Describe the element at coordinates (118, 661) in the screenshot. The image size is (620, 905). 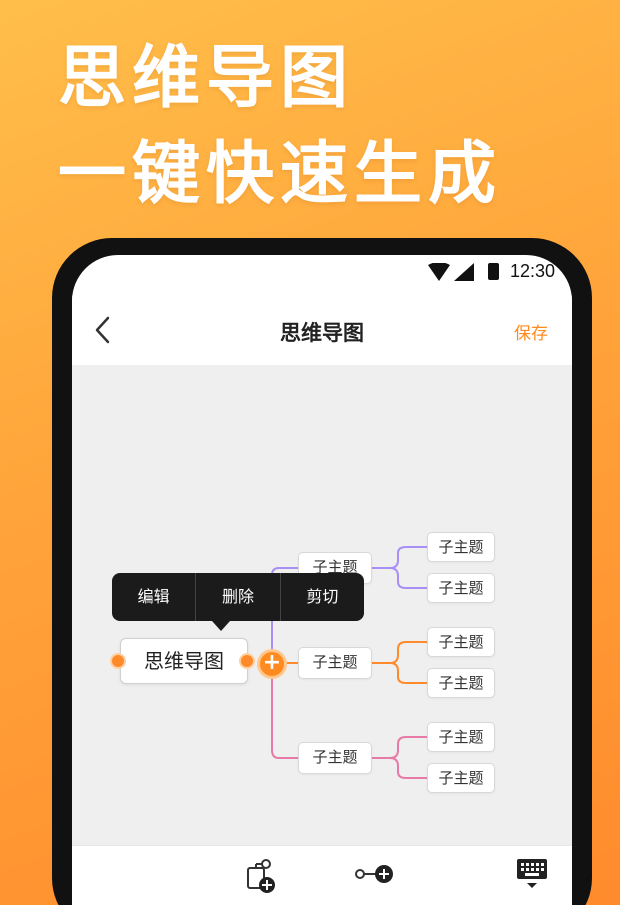
I see `root-left-handle` at that location.